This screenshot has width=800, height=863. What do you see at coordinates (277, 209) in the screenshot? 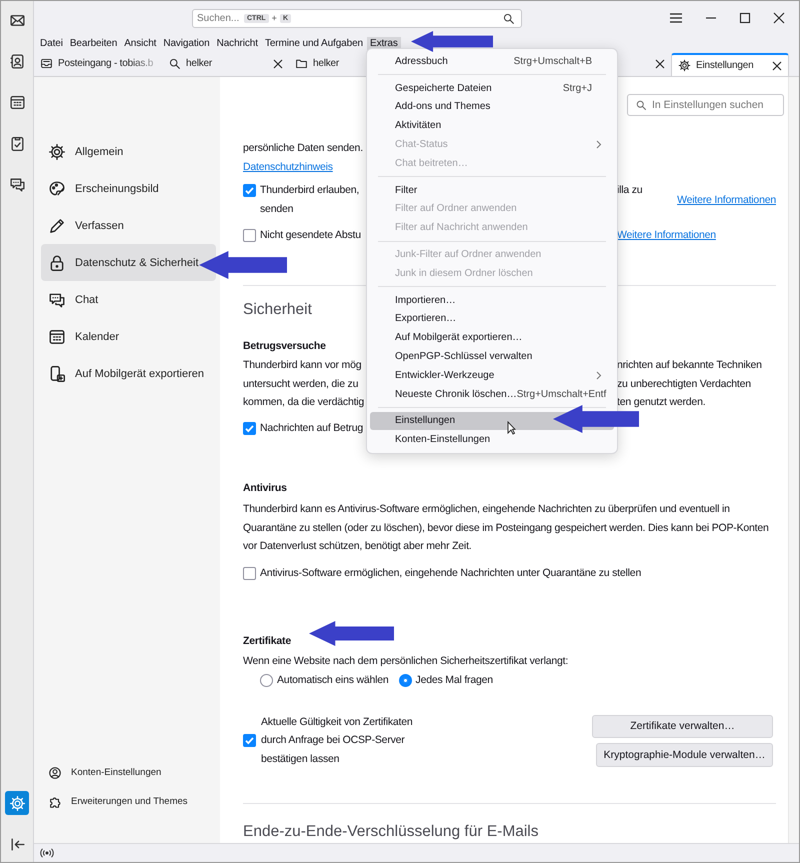
I see `checkbox-label: senden` at bounding box center [277, 209].